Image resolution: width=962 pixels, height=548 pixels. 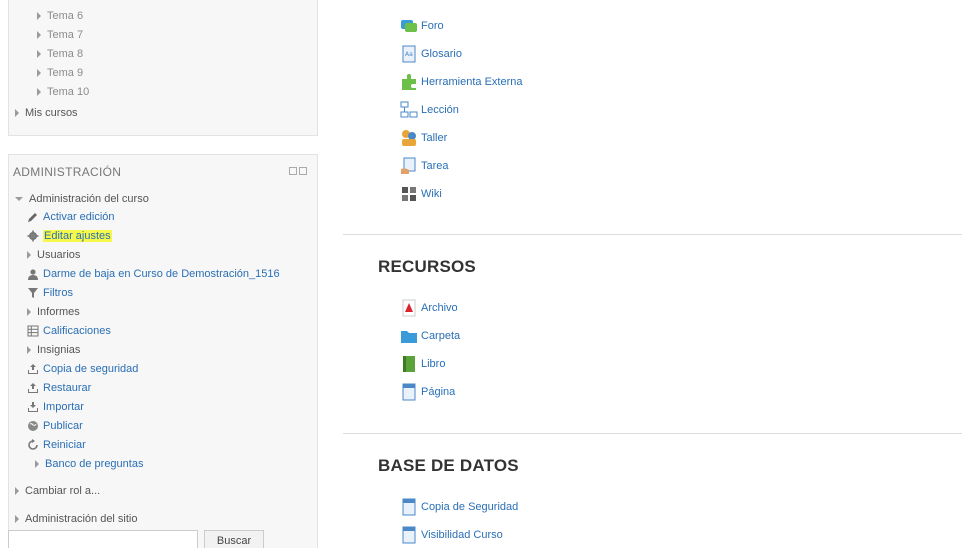 What do you see at coordinates (60, 54) in the screenshot?
I see `tree-item-tema-8: Tema 8` at bounding box center [60, 54].